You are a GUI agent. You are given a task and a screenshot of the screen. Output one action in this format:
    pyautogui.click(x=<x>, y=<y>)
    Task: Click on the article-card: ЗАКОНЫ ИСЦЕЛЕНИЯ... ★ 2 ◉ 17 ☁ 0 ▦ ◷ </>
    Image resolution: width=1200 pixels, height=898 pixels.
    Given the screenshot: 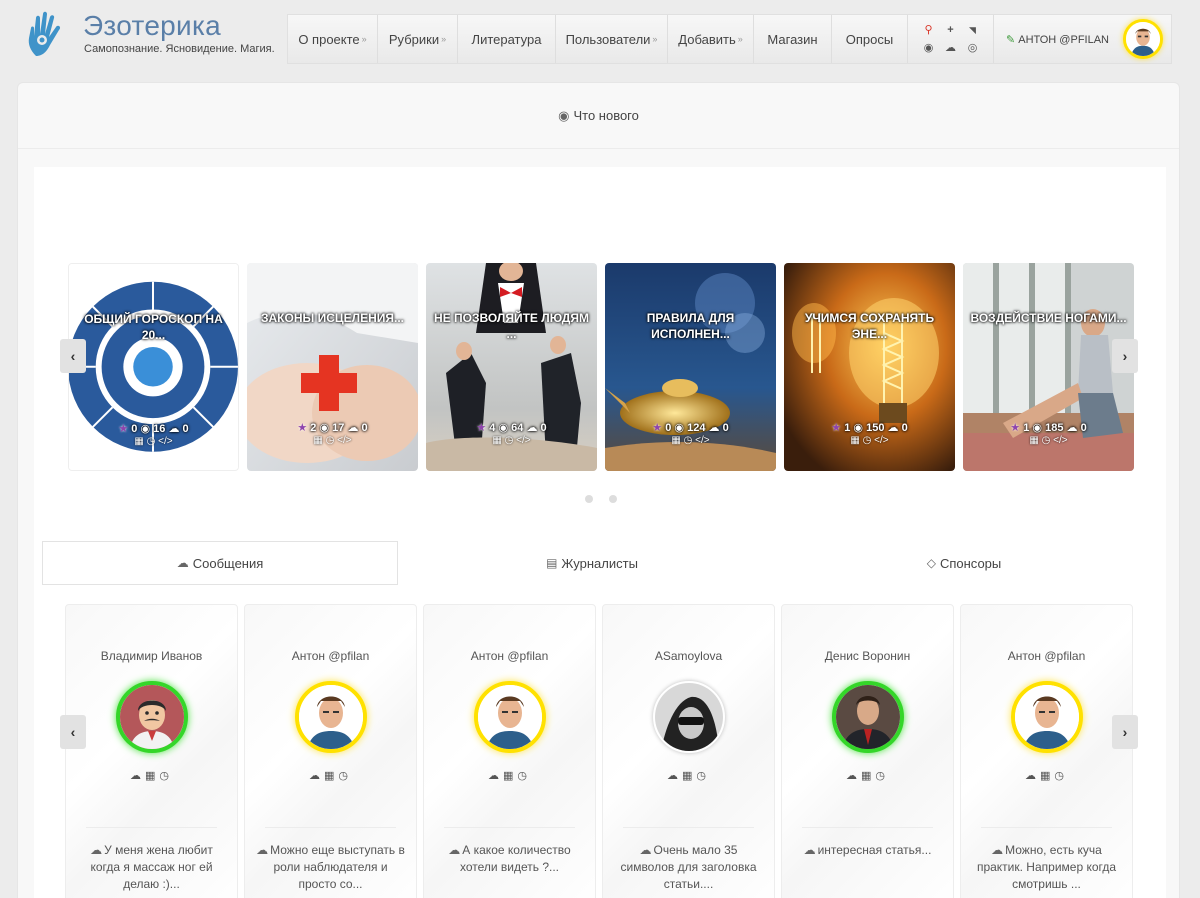 What is the action you would take?
    pyautogui.click(x=332, y=367)
    